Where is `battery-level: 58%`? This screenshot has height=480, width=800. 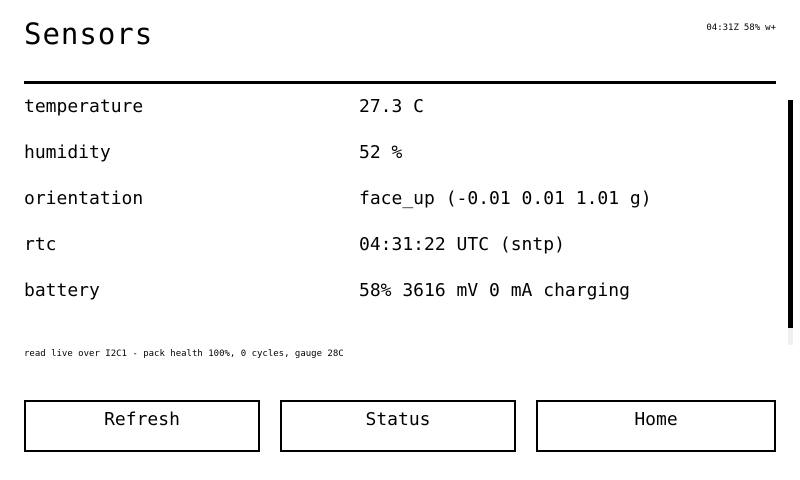
battery-level: 58% is located at coordinates (752, 28).